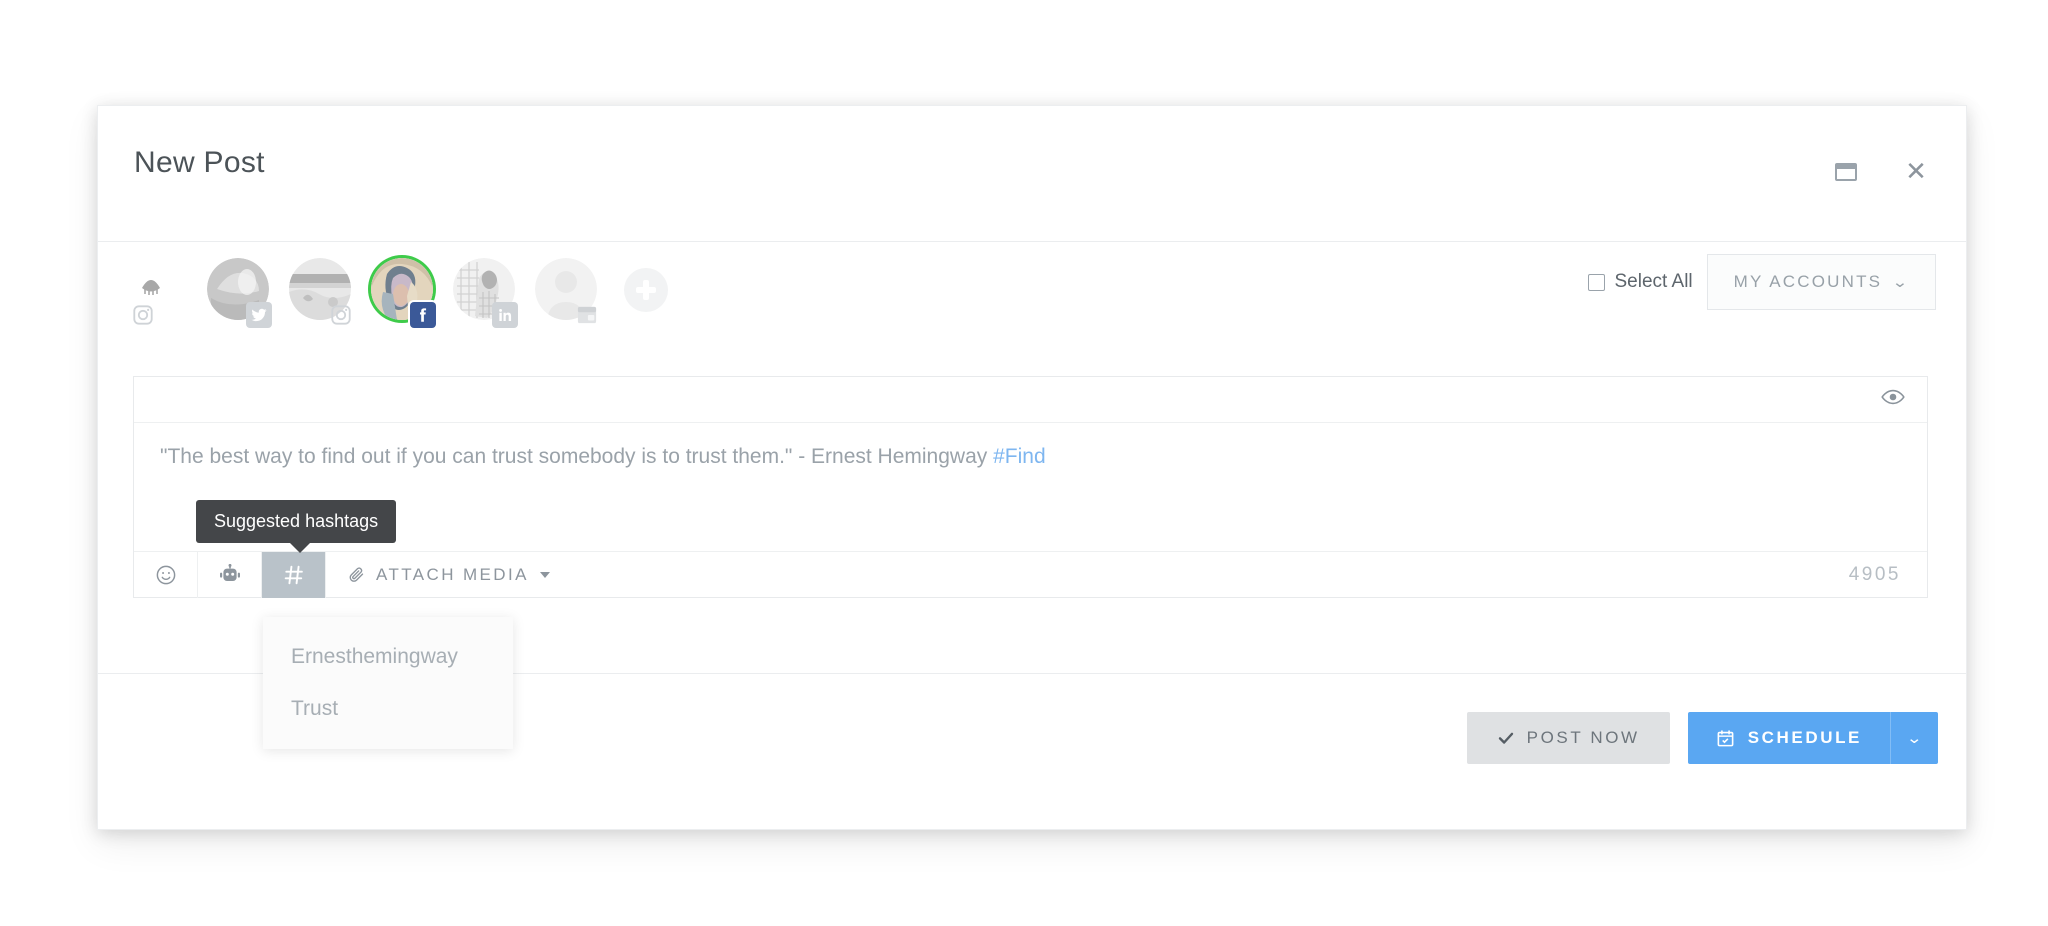  Describe the element at coordinates (405, 291) in the screenshot. I see `account-avatar-facebook` at that location.